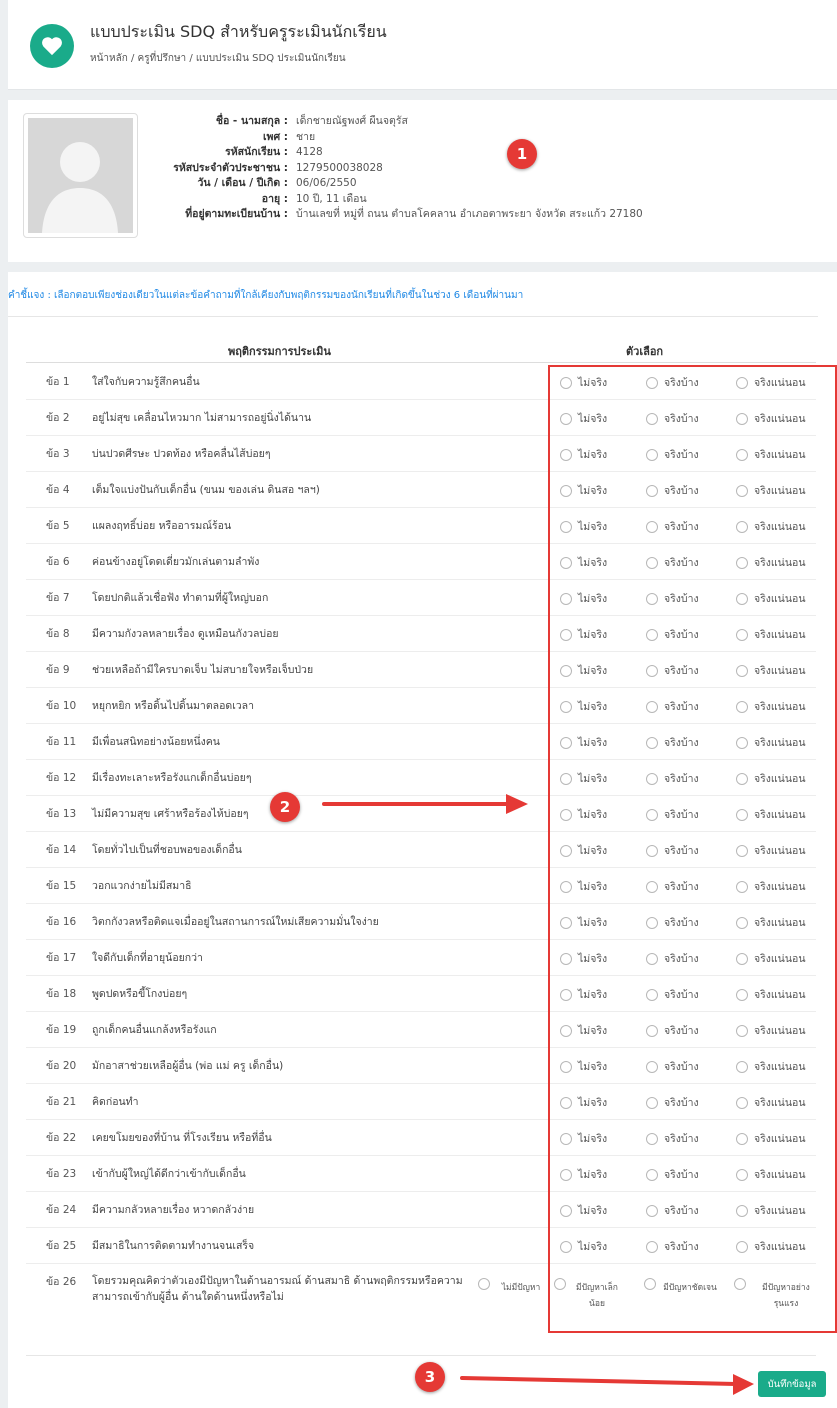 The image size is (837, 1408). I want to click on question-number: ข้อ 17, so click(61, 958).